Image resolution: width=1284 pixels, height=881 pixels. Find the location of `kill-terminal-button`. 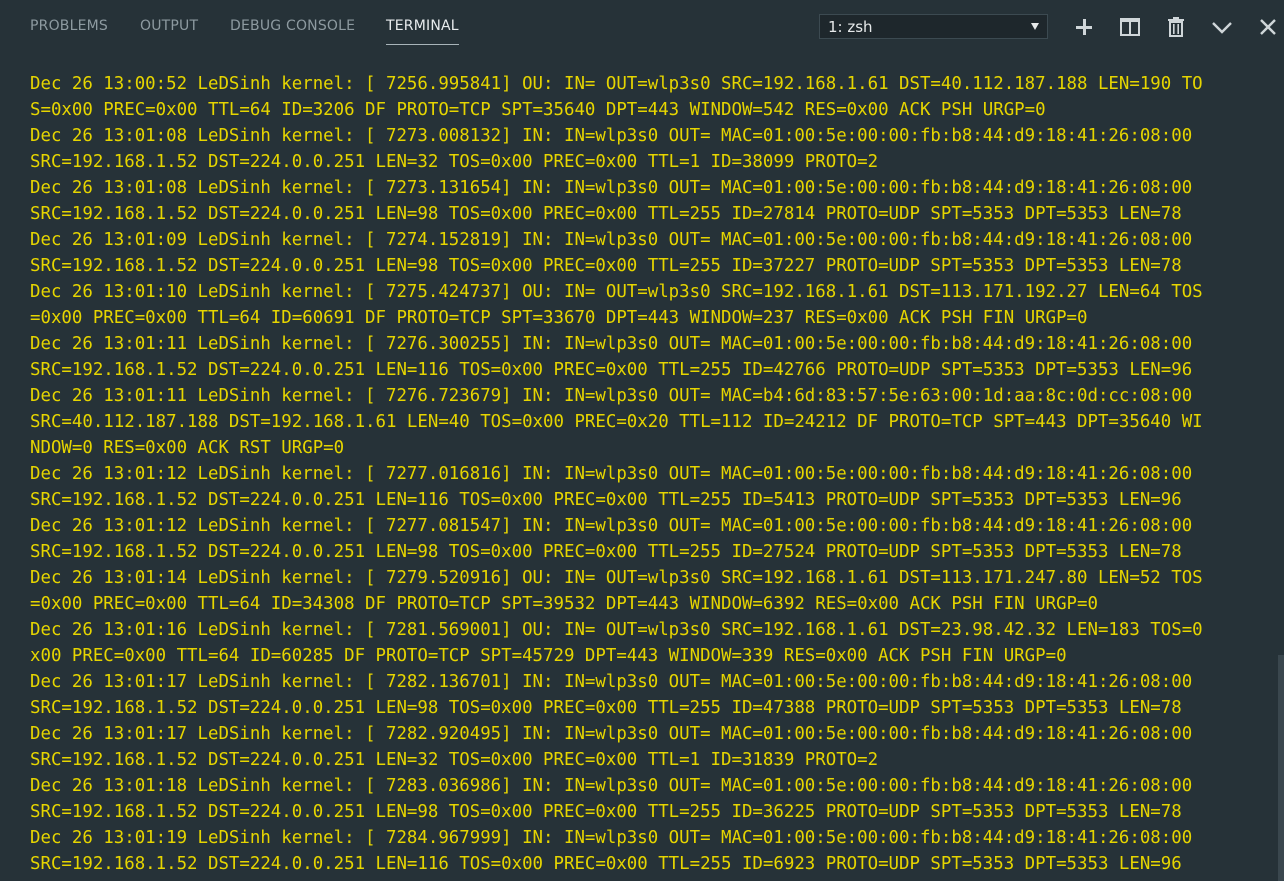

kill-terminal-button is located at coordinates (1176, 27).